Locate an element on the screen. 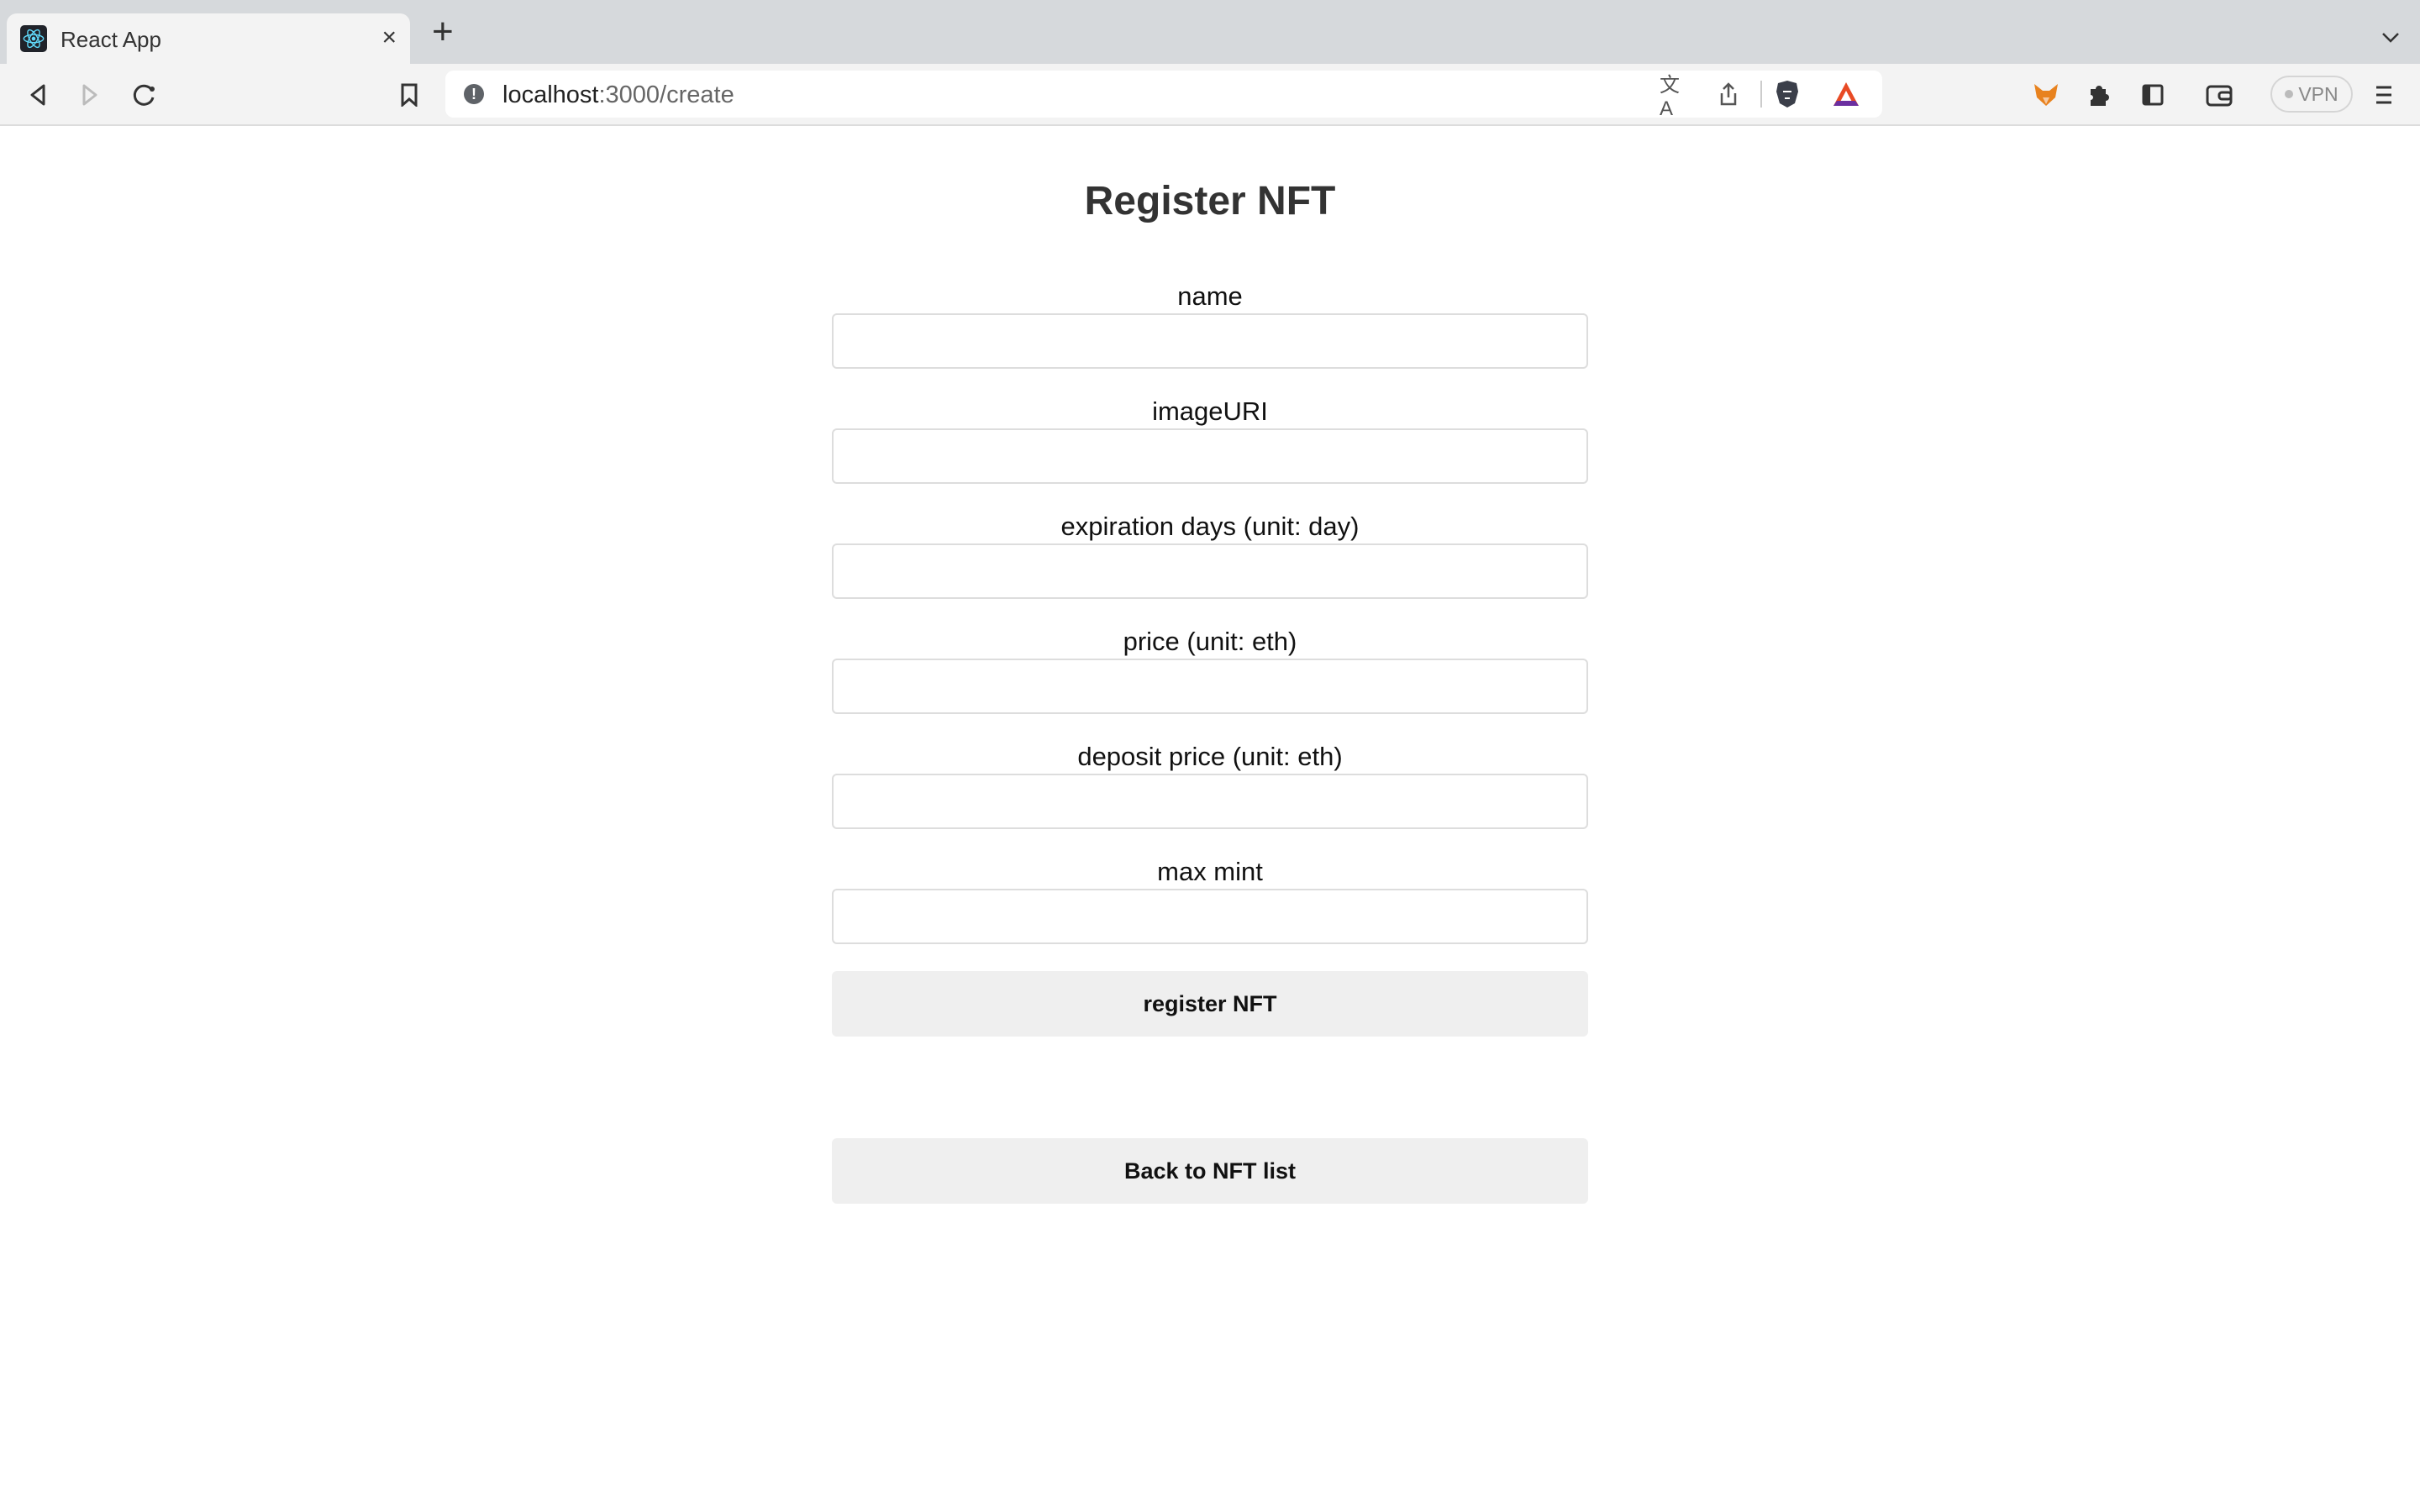 Image resolution: width=2420 pixels, height=1512 pixels. field-label: price (unit: eth) is located at coordinates (1210, 641).